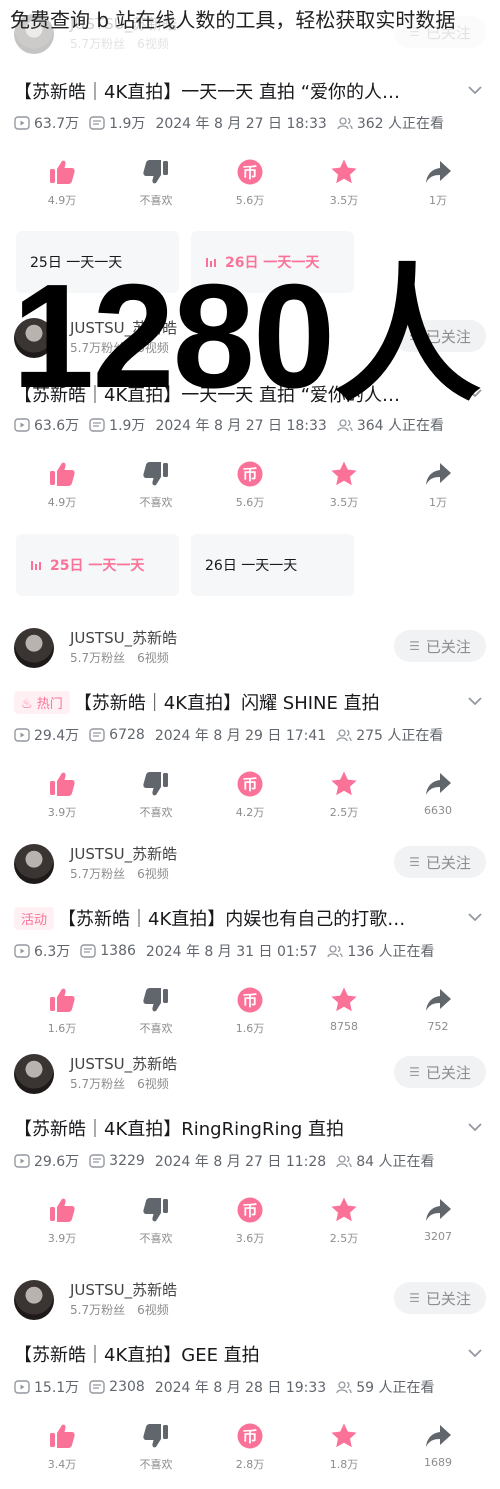  Describe the element at coordinates (97, 565) in the screenshot. I see `episode-card-active: 25日 一天一天` at that location.